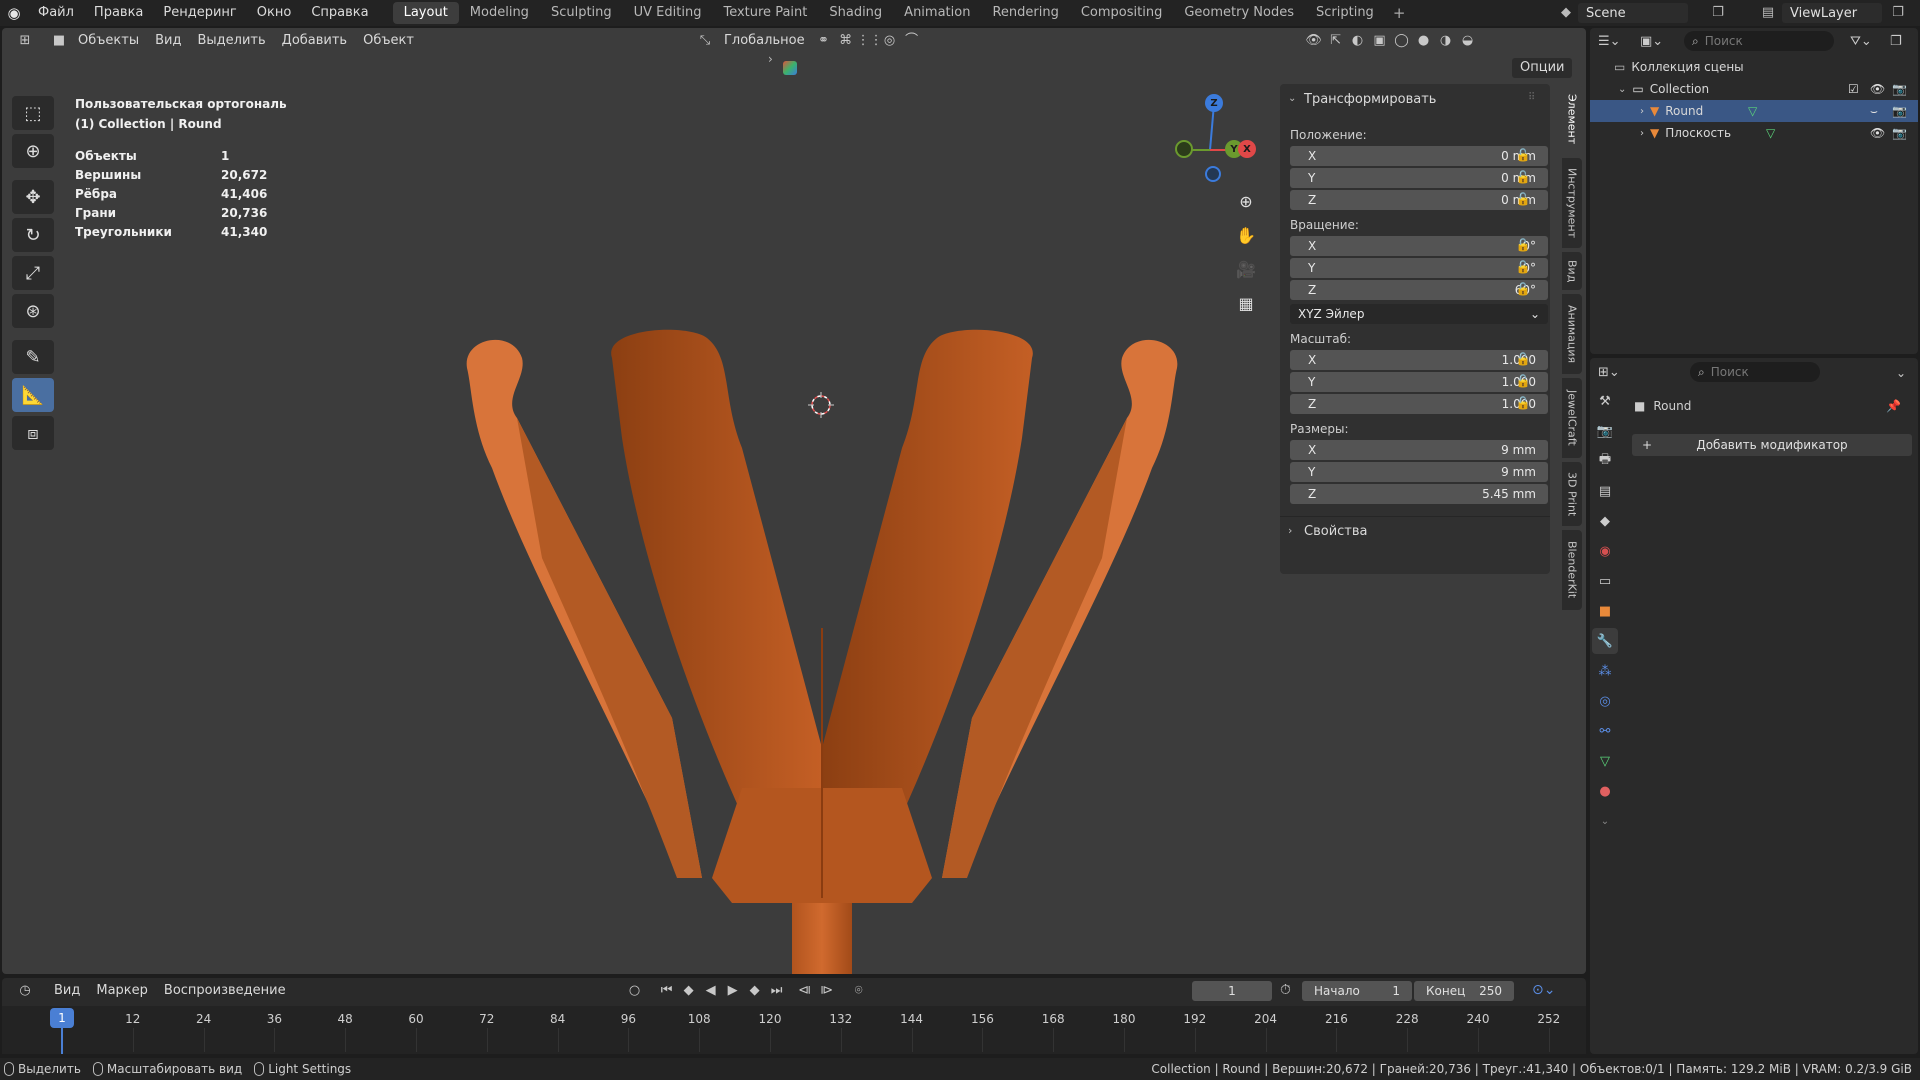  What do you see at coordinates (1336, 41) in the screenshot?
I see `gizmo-toggle-icon: ⇱` at bounding box center [1336, 41].